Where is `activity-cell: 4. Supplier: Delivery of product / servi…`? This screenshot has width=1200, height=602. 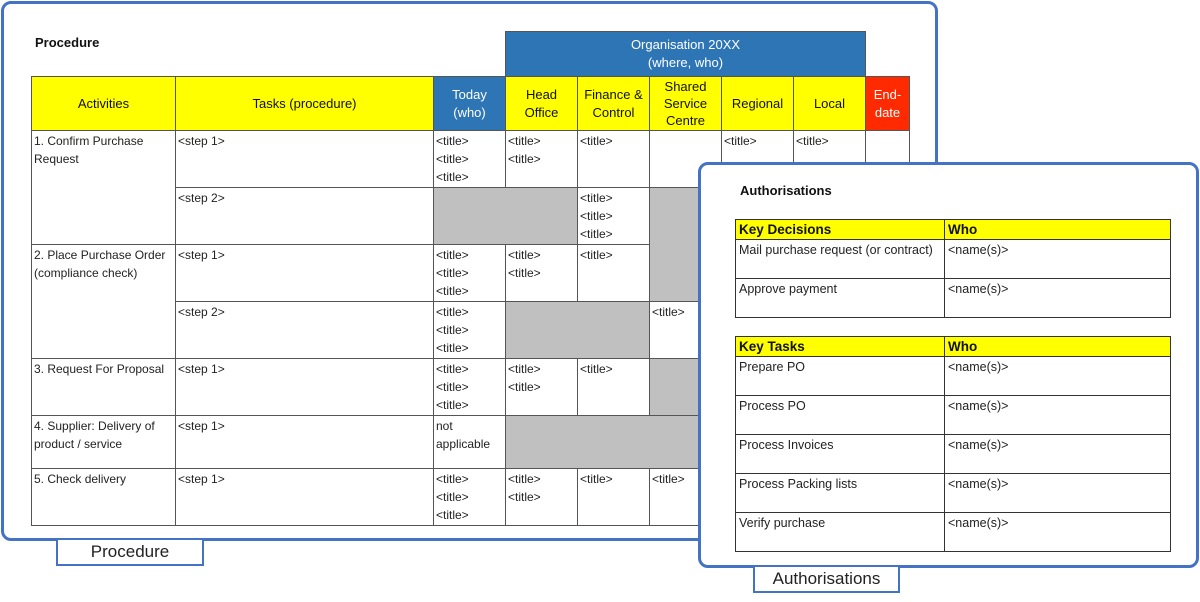
activity-cell: 4. Supplier: Delivery of product / servi… is located at coordinates (103, 442).